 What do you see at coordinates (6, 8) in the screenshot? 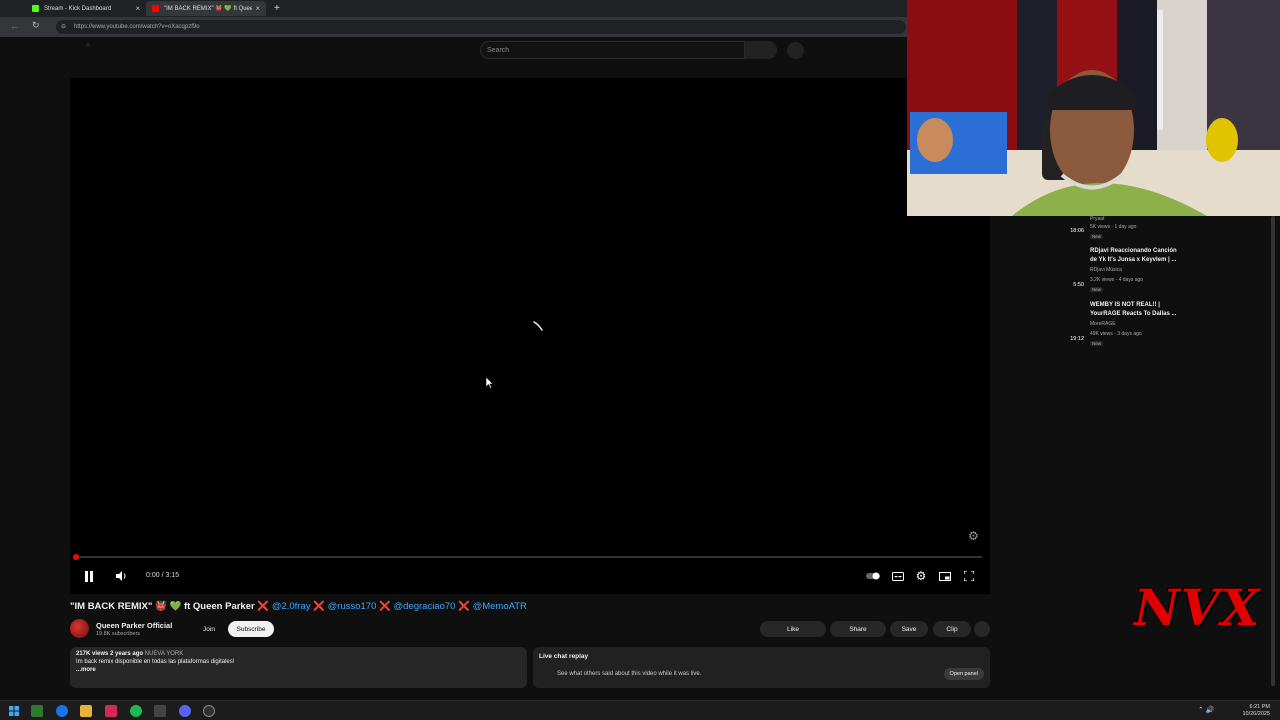
I see `window-menu-icon` at bounding box center [6, 8].